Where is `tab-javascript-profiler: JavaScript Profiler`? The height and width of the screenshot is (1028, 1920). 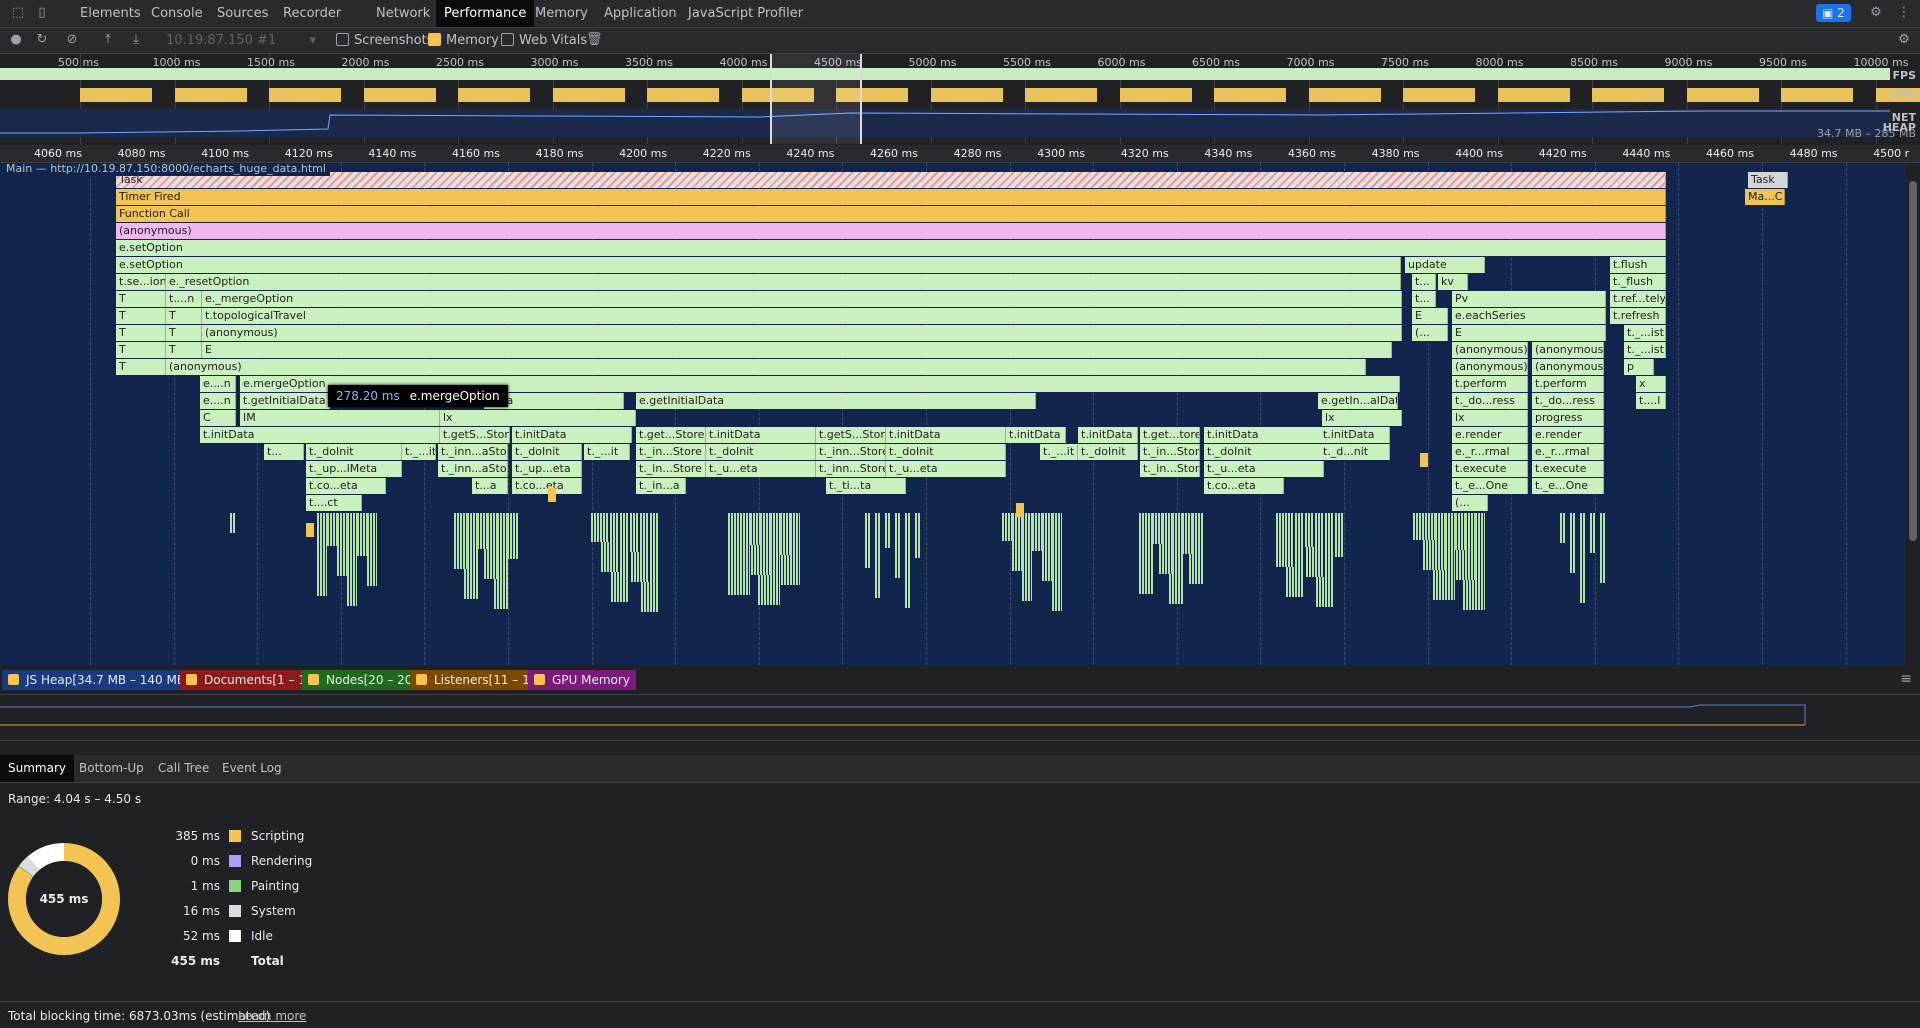 tab-javascript-profiler: JavaScript Profiler is located at coordinates (745, 13).